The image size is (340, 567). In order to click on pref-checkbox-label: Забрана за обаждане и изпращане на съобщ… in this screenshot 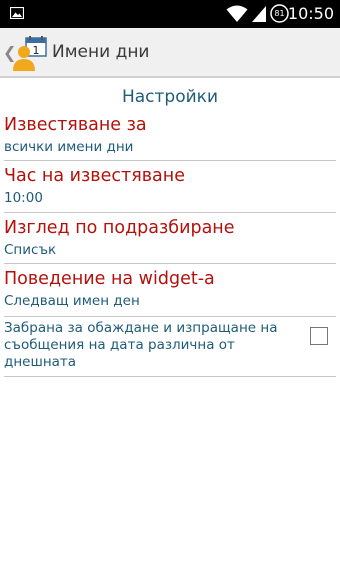, I will do `click(141, 345)`.